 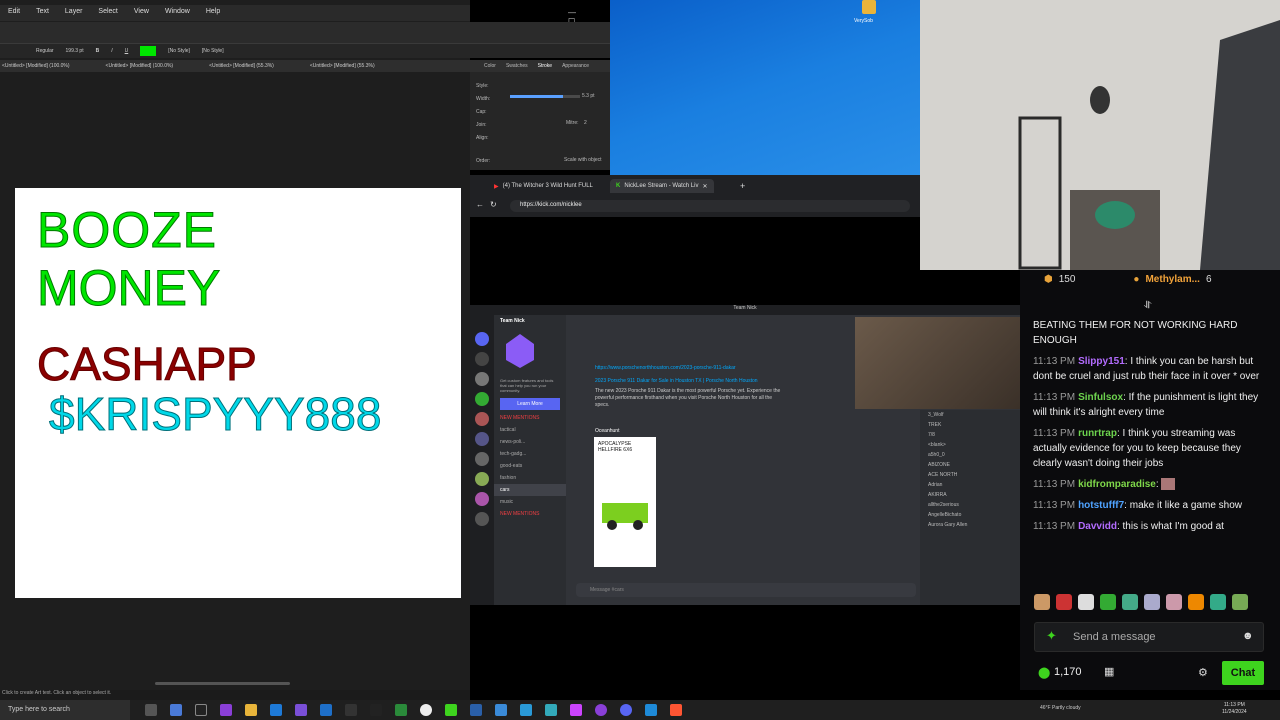 What do you see at coordinates (75, 51) in the screenshot?
I see `font-size-field: 199.3 pt` at bounding box center [75, 51].